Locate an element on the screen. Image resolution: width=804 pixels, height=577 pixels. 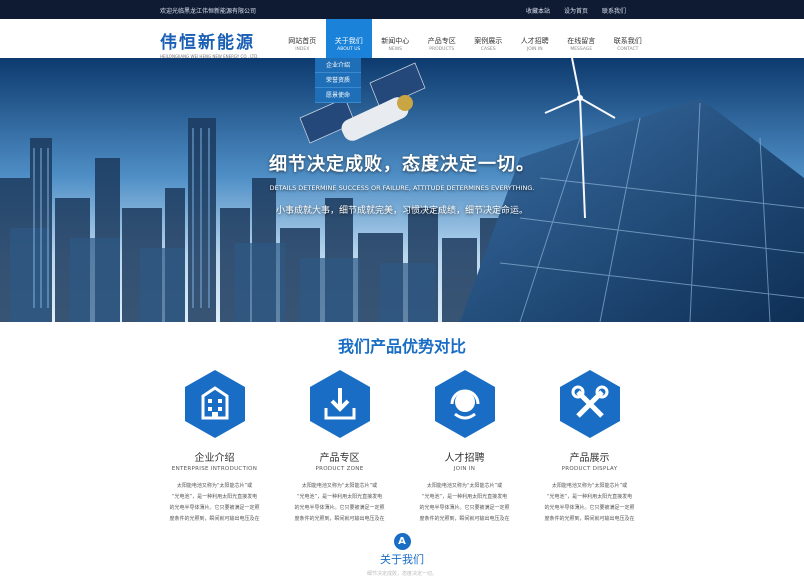
nav-sublabel: MESSAGE is located at coordinates (581, 49).